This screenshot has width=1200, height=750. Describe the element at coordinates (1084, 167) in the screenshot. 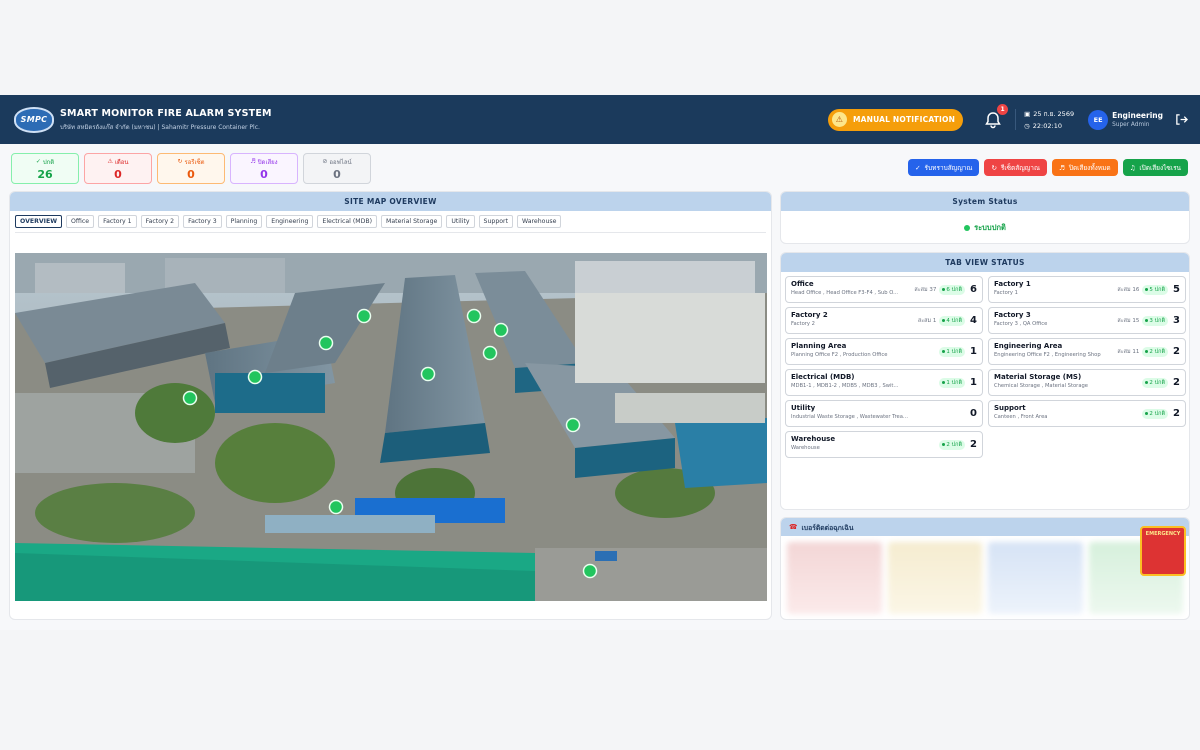

I see `mute-all-button: ♬ ปิดเสียงทั้งหมด` at that location.